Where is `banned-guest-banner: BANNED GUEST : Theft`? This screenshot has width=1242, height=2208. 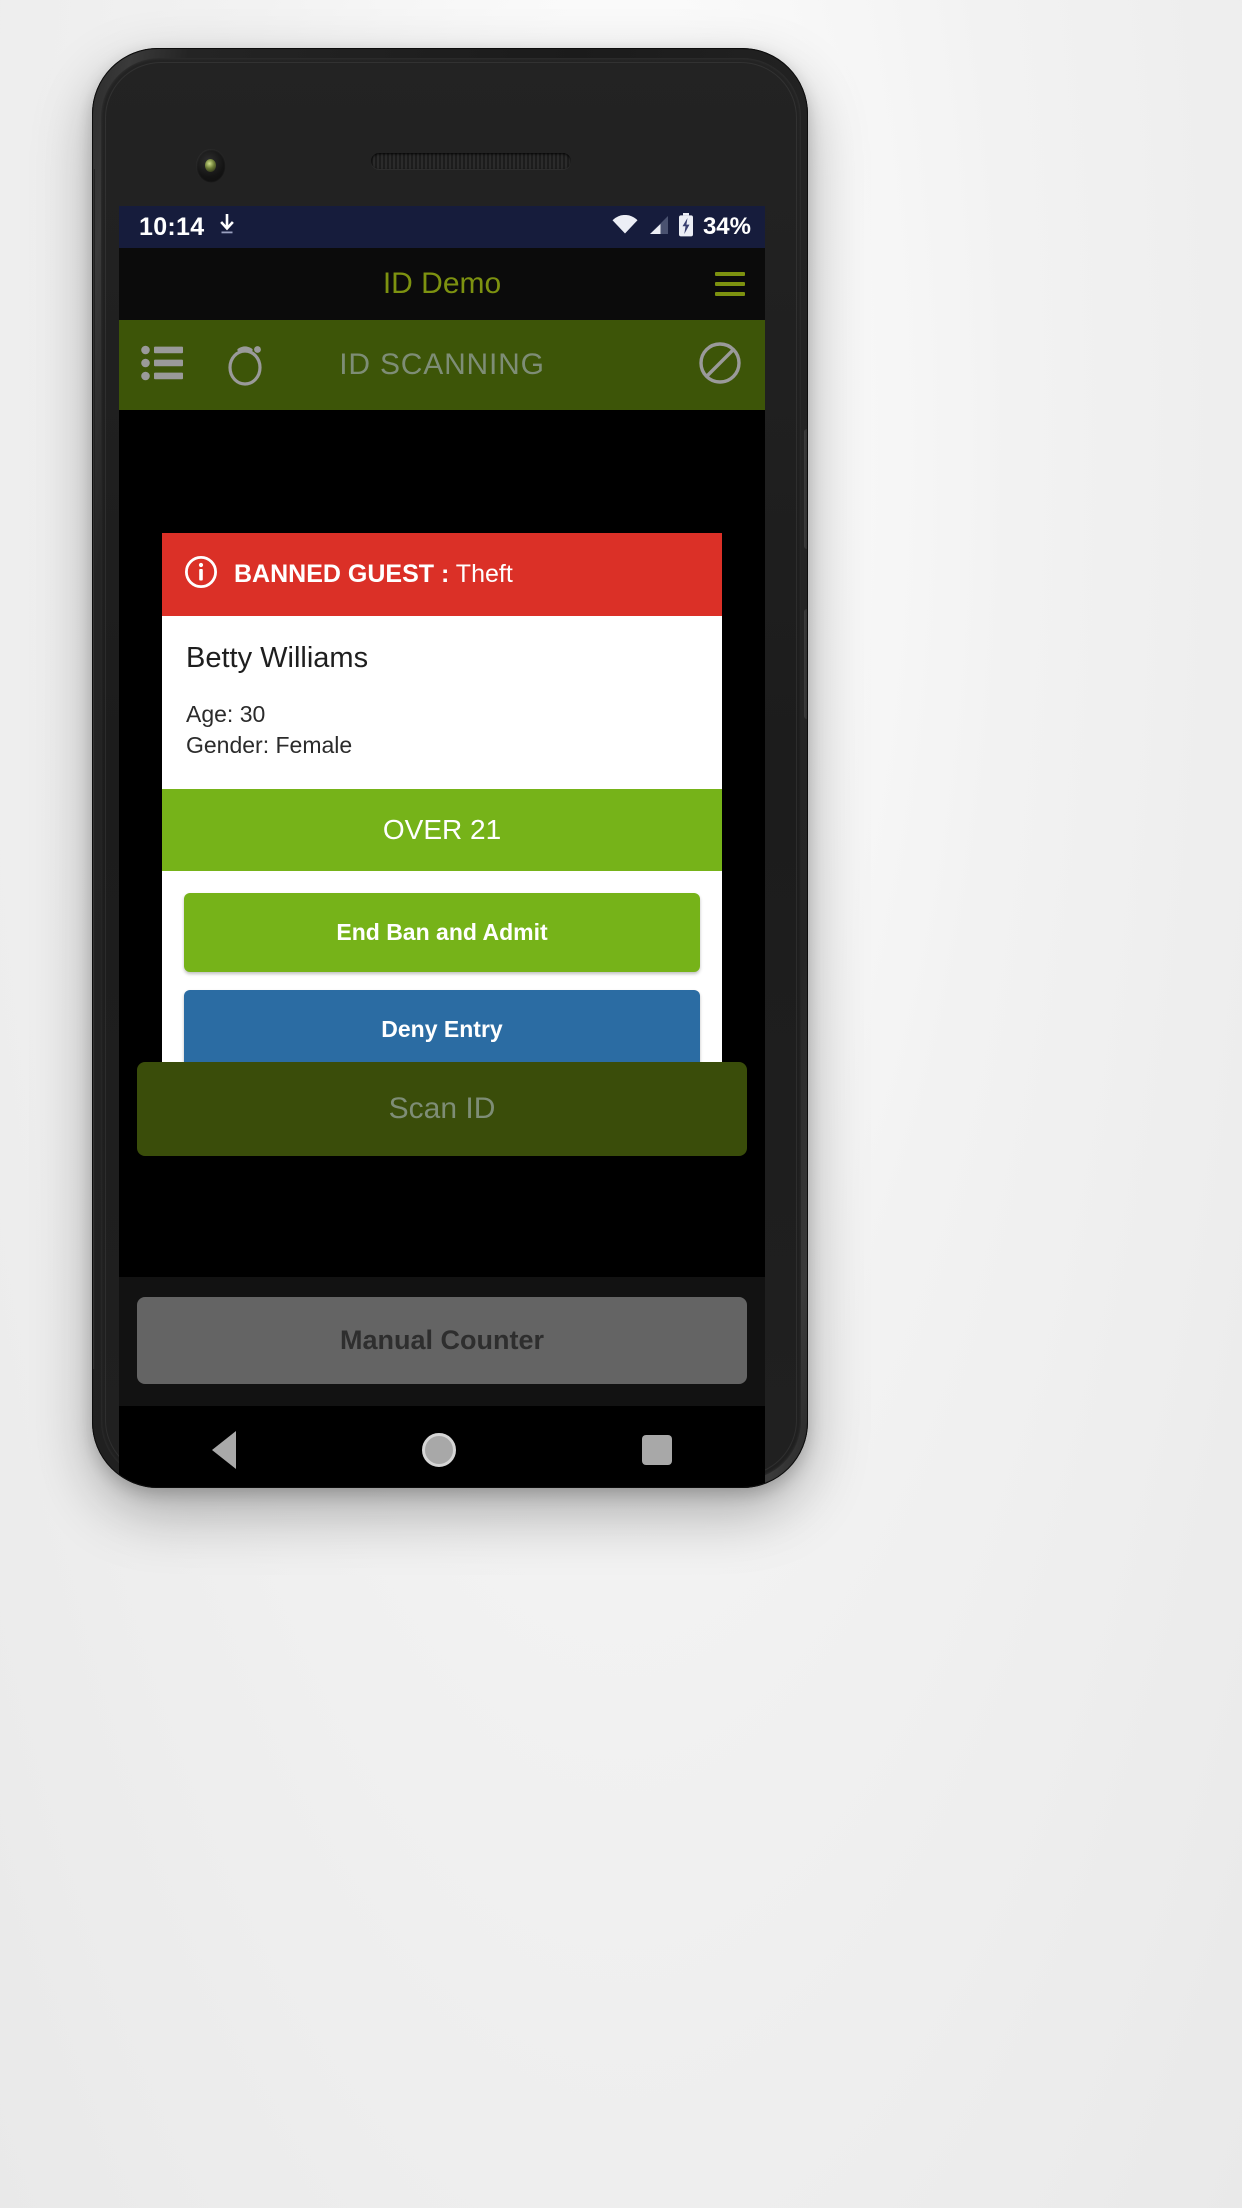
banned-guest-banner: BANNED GUEST : Theft is located at coordinates (442, 574).